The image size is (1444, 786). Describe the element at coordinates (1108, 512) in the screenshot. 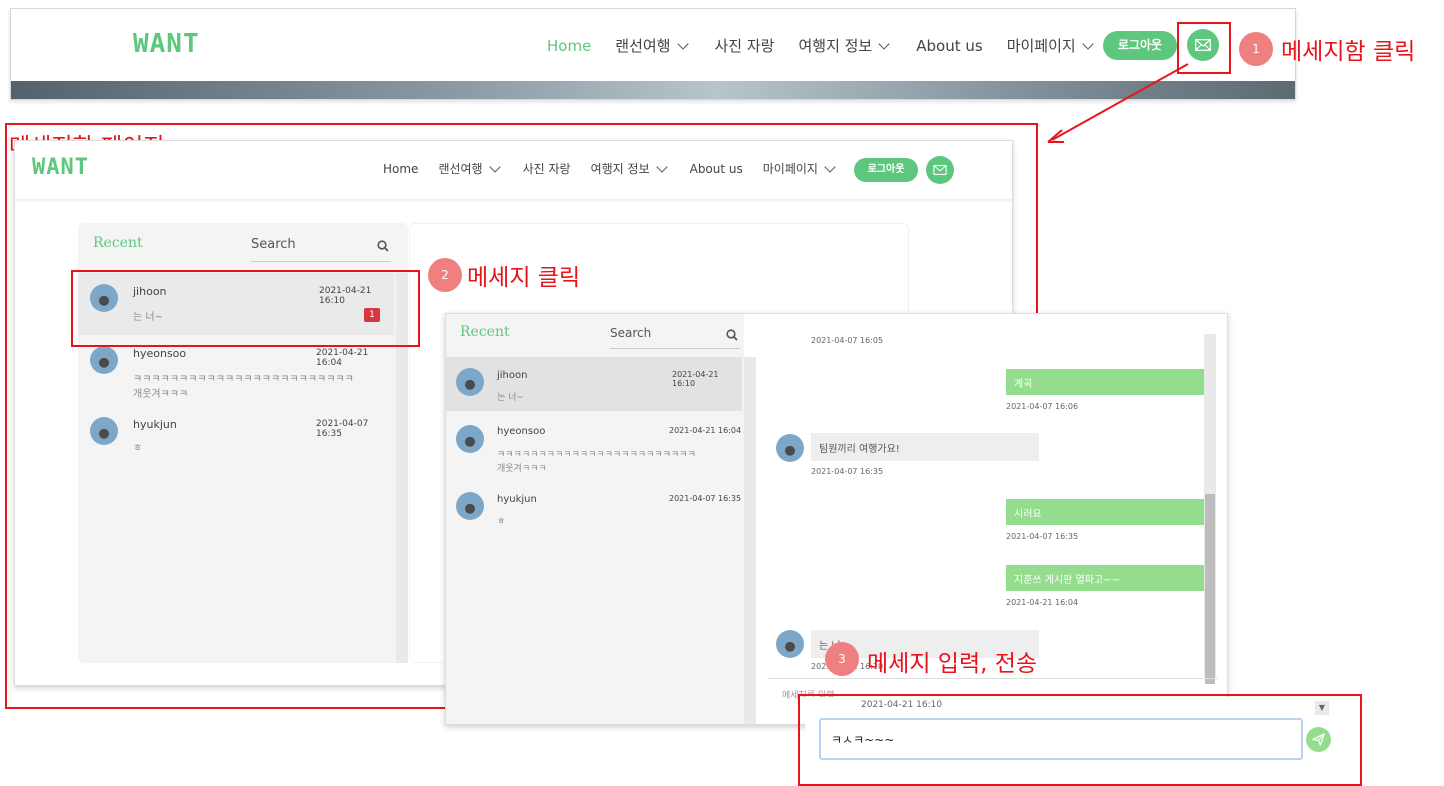

I see `message-sent: 시러요` at that location.